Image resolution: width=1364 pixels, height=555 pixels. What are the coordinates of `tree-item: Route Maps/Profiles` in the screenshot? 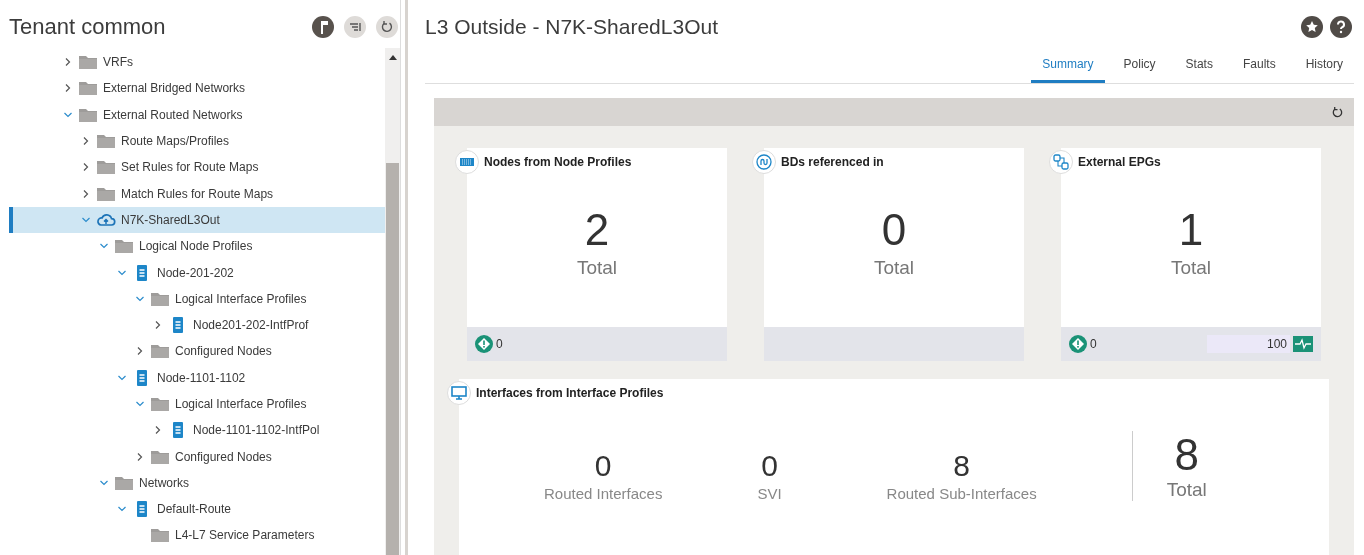 It's located at (197, 141).